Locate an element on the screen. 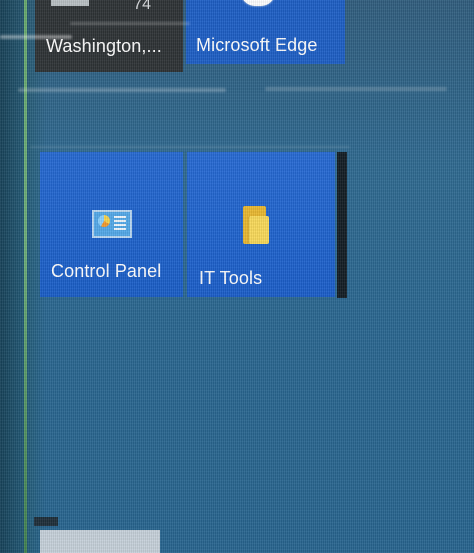  it-tools-tile: IT Tools is located at coordinates (261, 224).